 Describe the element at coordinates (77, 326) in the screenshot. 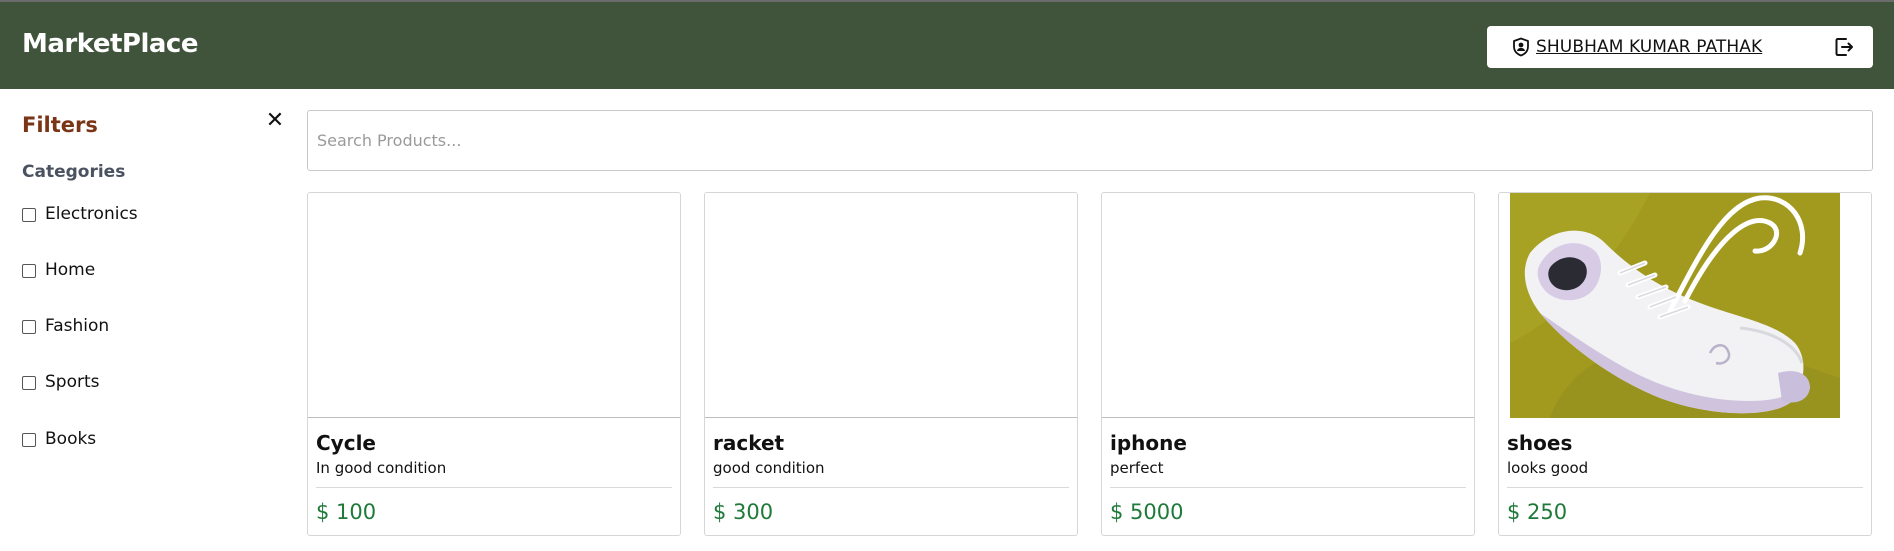

I see `category-label: Fashion` at that location.